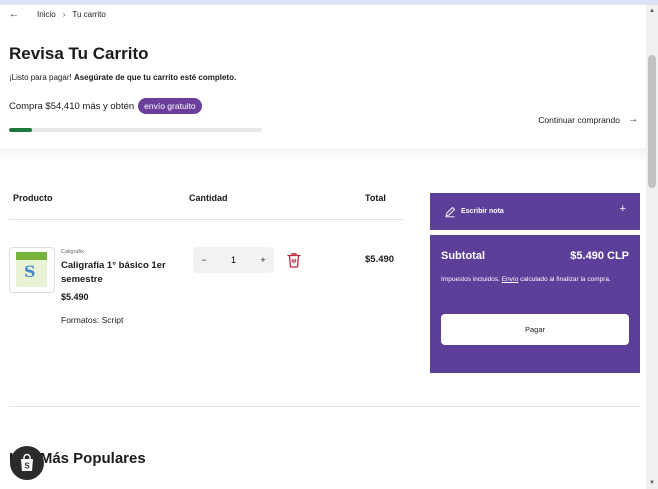 The image size is (658, 489). What do you see at coordinates (112, 320) in the screenshot?
I see `format-value: Script` at bounding box center [112, 320].